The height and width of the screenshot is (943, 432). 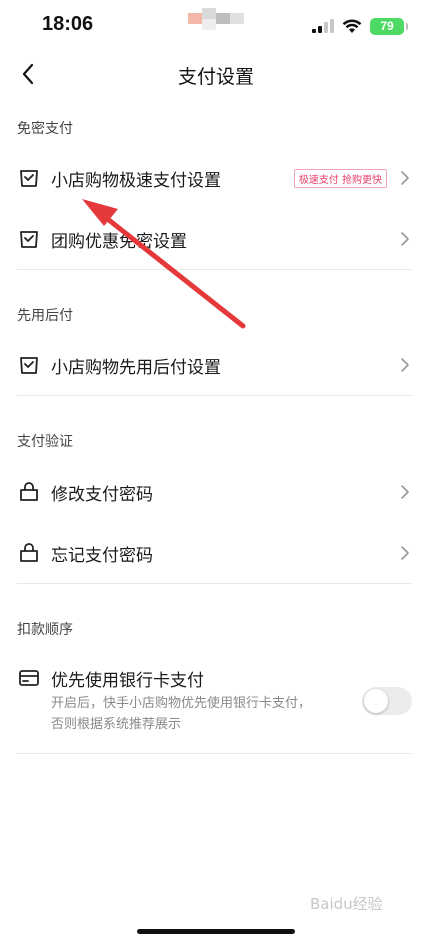 What do you see at coordinates (136, 367) in the screenshot?
I see `row-label: 小店购物先用后付设置` at bounding box center [136, 367].